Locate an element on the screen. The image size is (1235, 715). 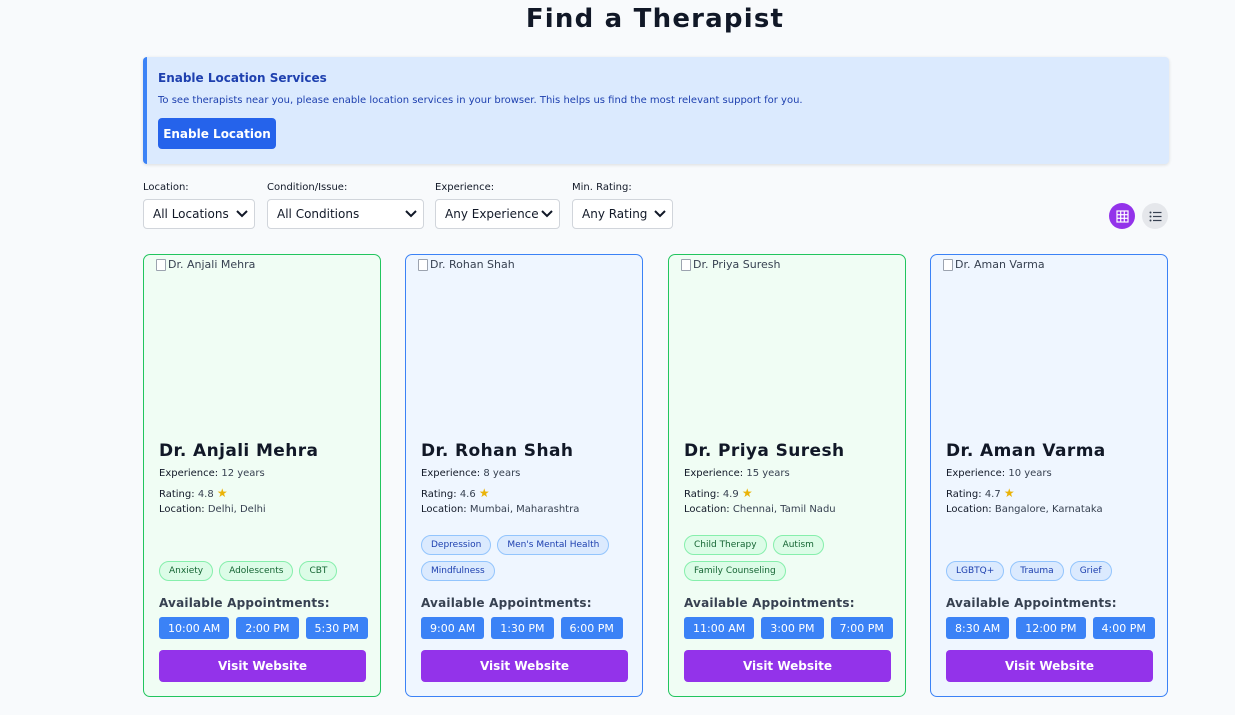
filter-label: Condition/Issue: is located at coordinates (307, 187).